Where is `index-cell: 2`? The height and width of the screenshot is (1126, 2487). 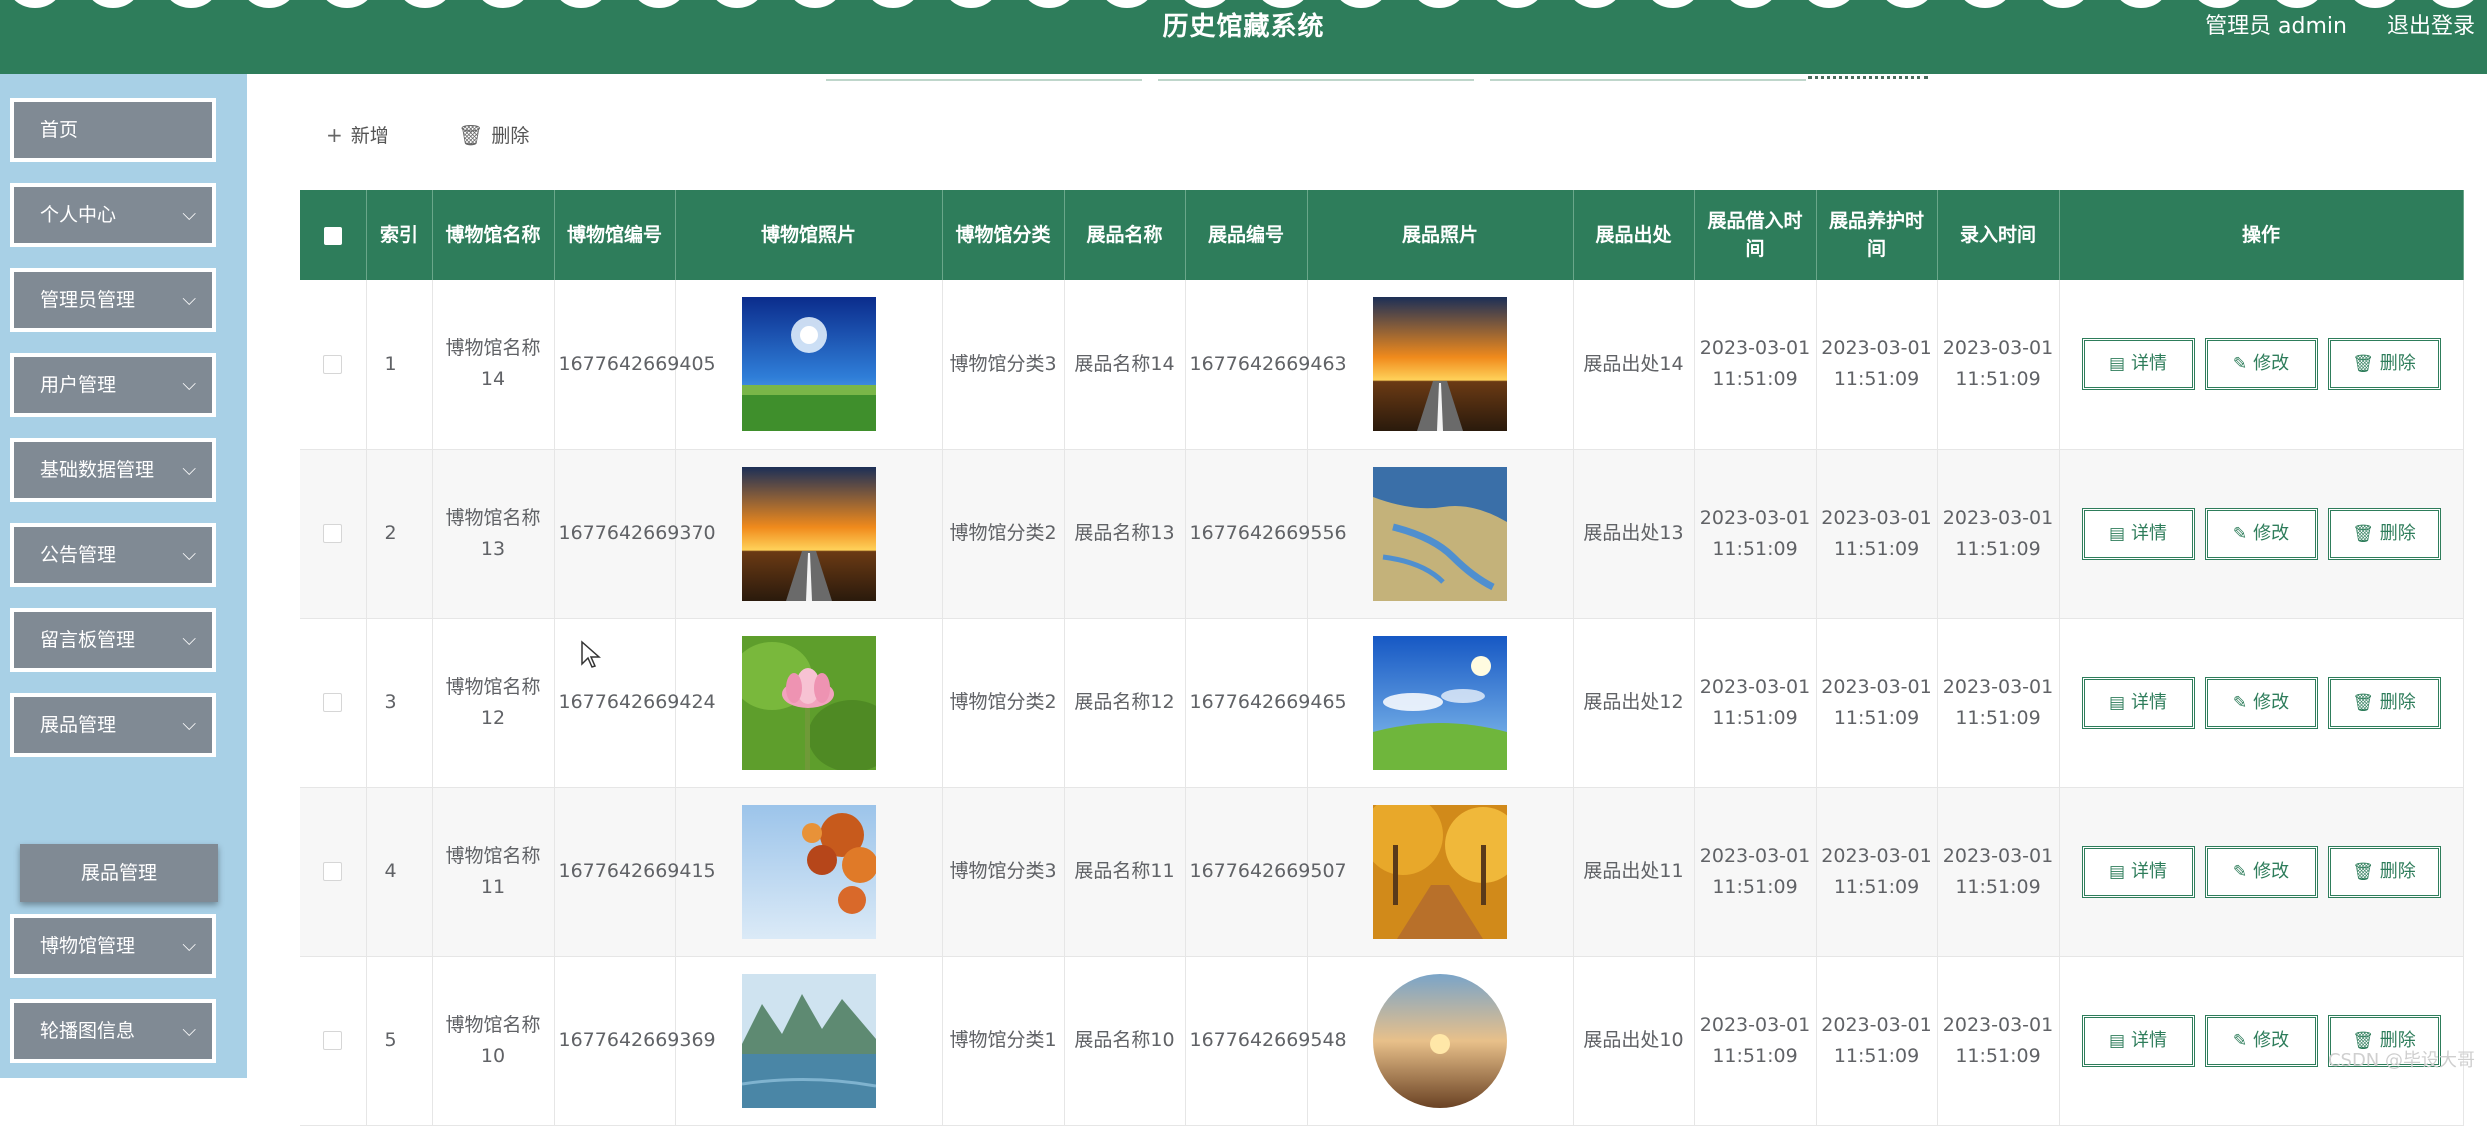
index-cell: 2 is located at coordinates (399, 534).